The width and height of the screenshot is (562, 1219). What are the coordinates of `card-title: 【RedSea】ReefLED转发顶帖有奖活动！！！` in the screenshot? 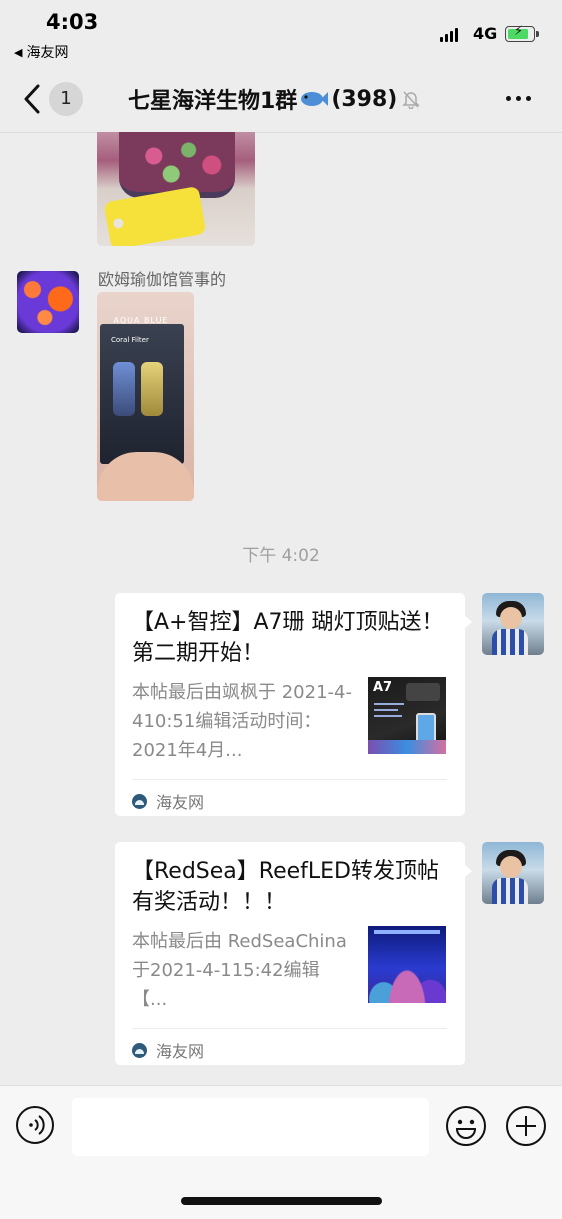 It's located at (285, 887).